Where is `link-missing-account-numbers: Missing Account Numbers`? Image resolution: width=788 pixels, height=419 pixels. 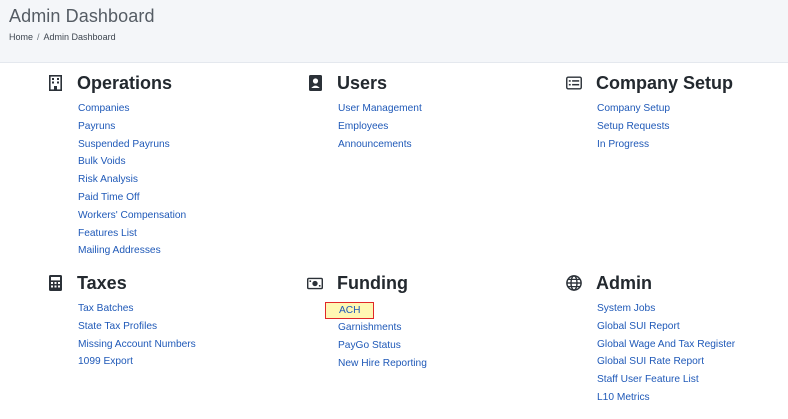
link-missing-account-numbers: Missing Account Numbers is located at coordinates (172, 345).